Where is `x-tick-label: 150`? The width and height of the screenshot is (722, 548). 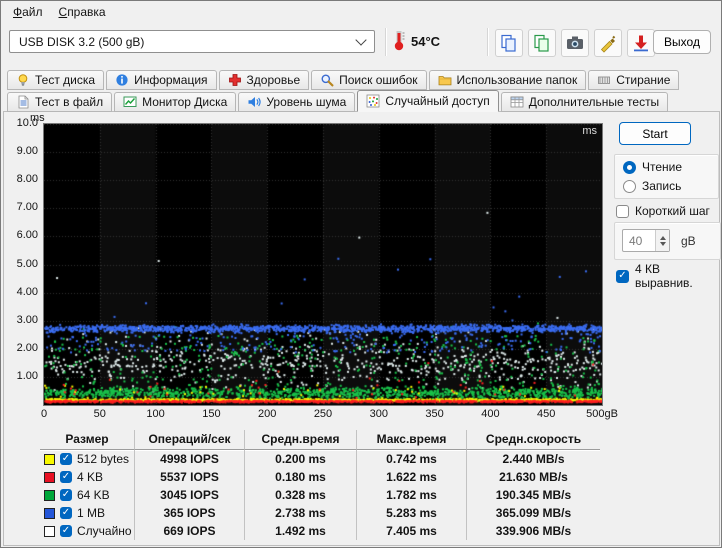 x-tick-label: 150 is located at coordinates (211, 414).